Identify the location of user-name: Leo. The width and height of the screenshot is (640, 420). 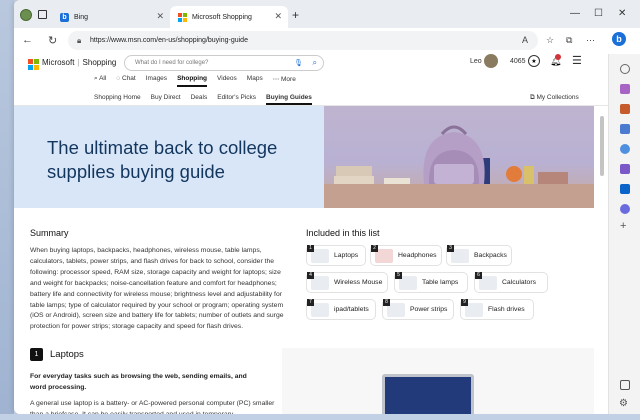
(476, 61).